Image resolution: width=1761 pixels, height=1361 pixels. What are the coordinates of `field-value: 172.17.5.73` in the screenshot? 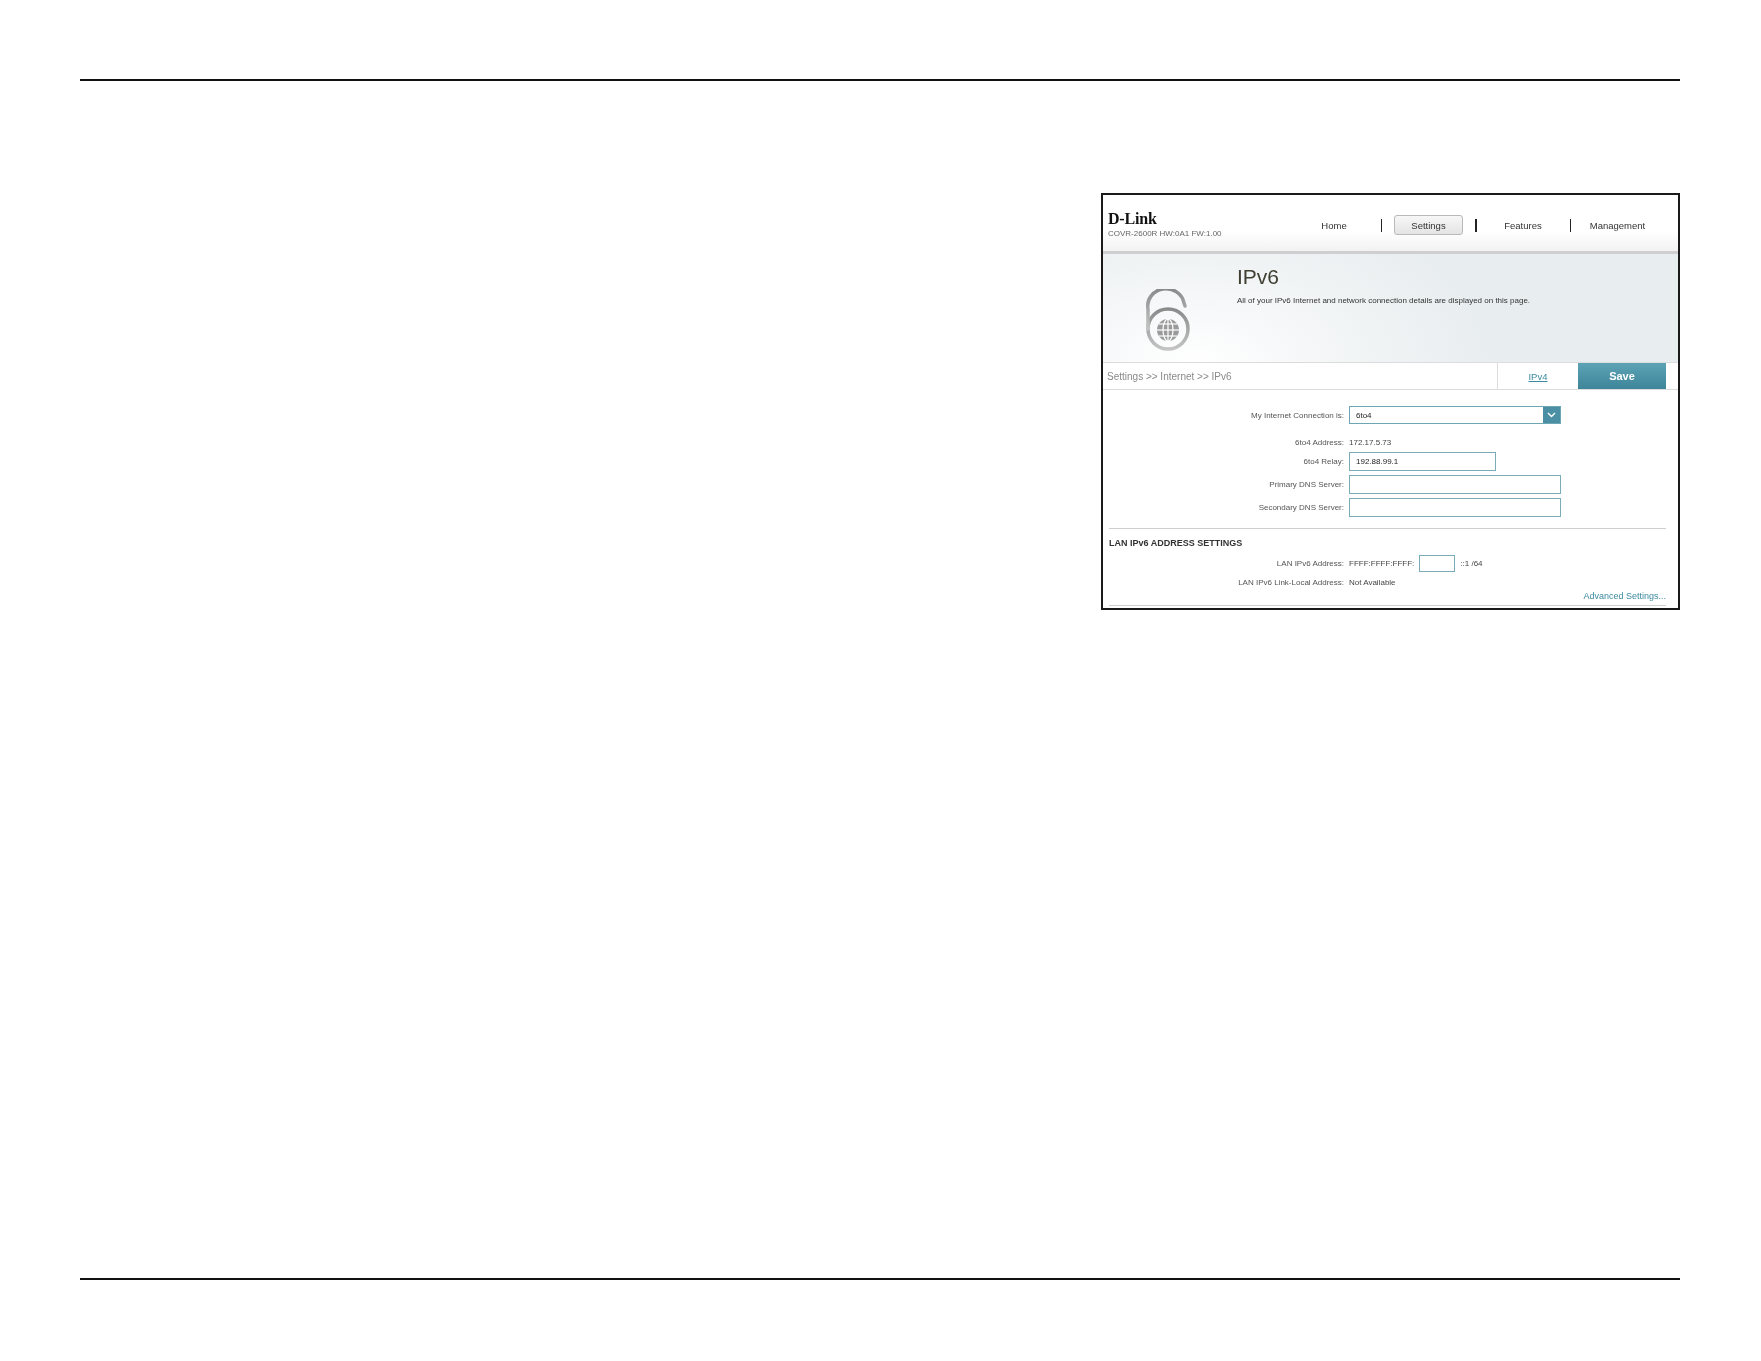 It's located at (1370, 442).